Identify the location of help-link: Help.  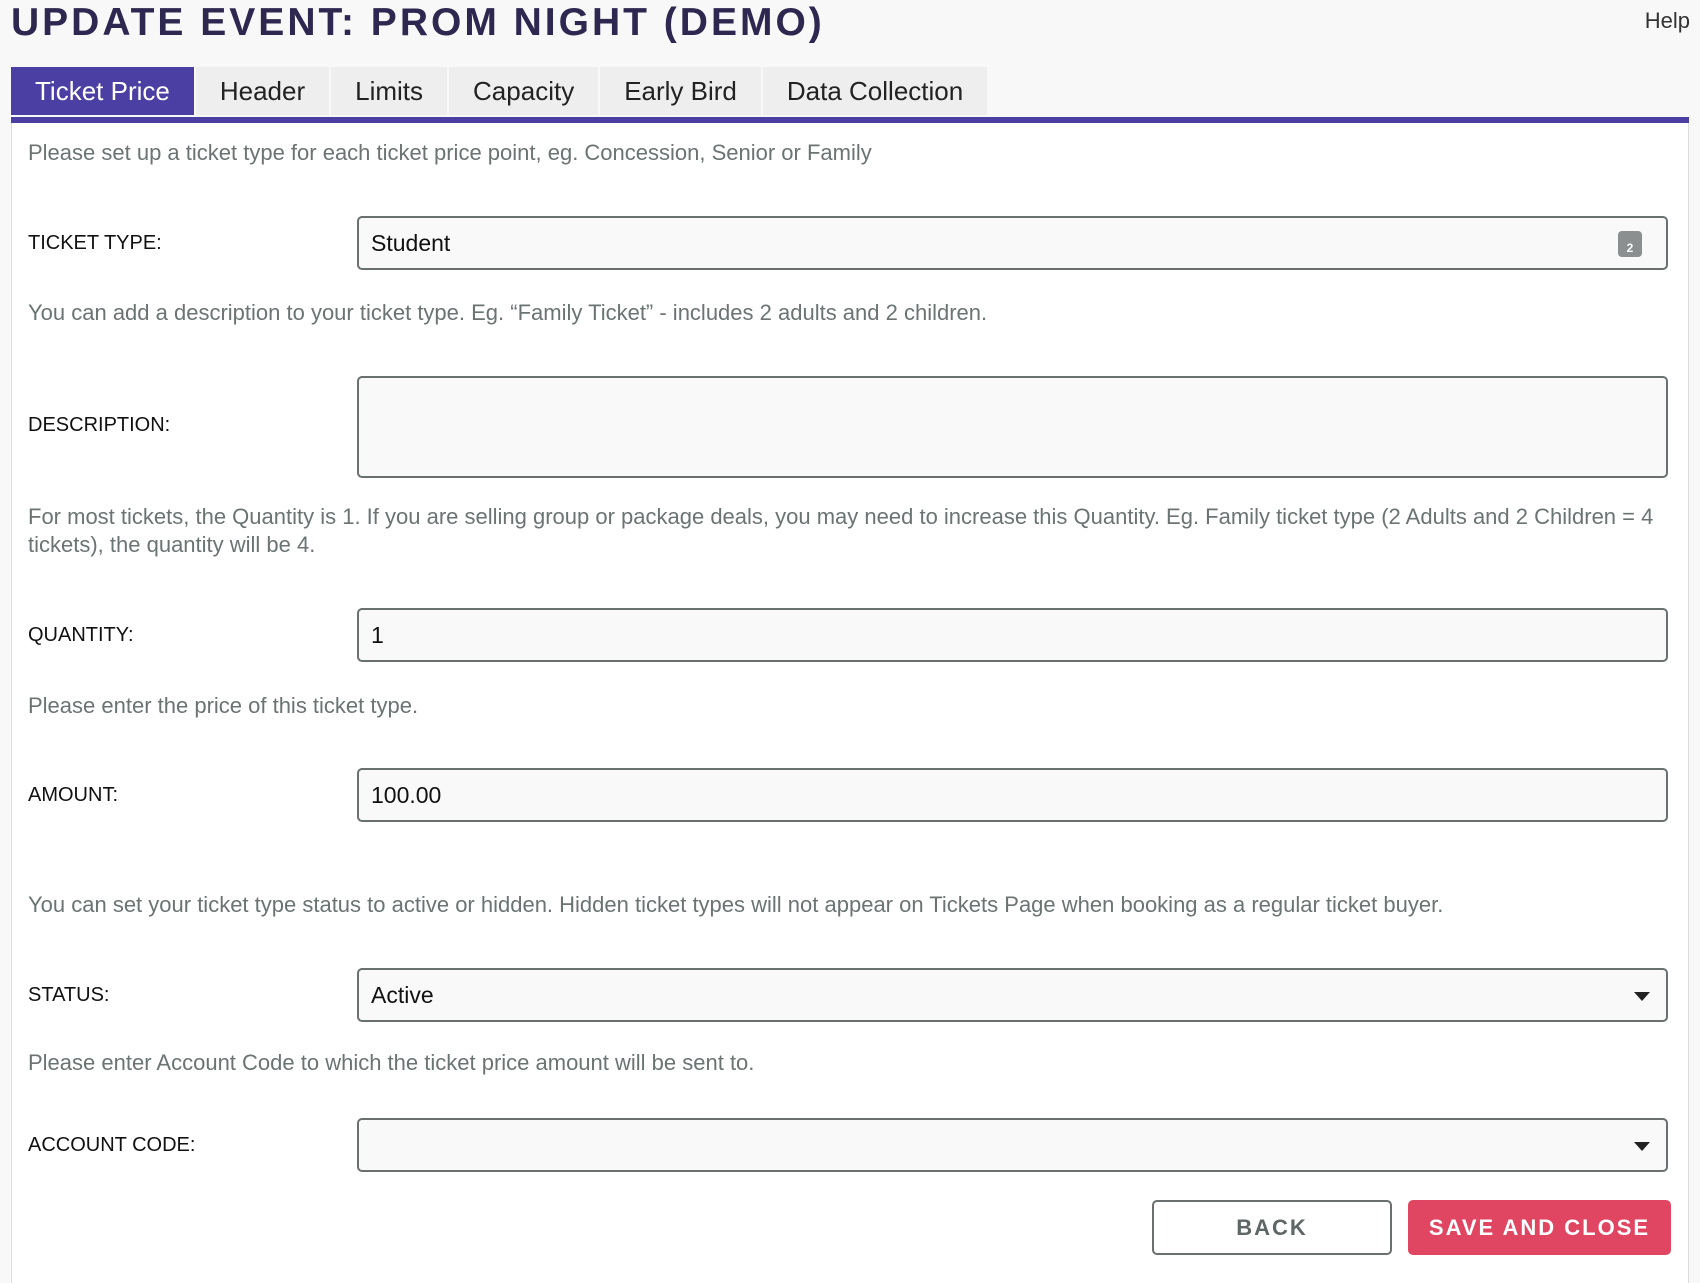
(1667, 21).